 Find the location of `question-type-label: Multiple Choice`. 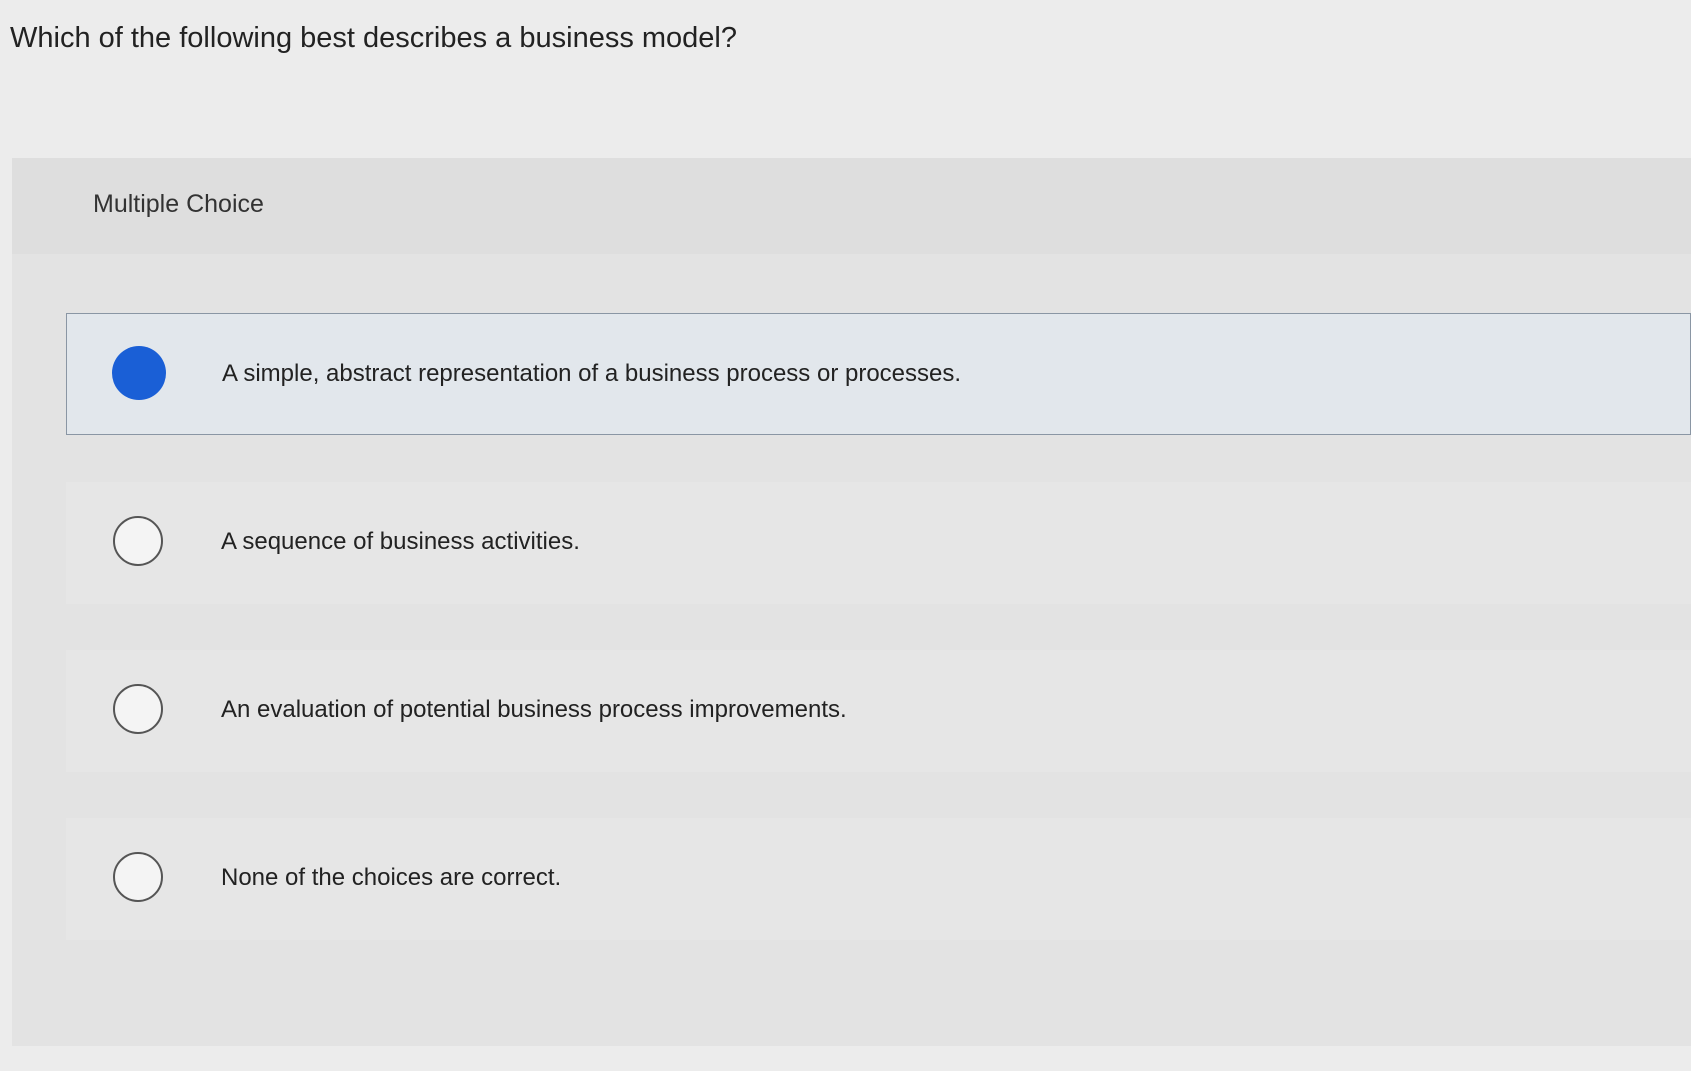

question-type-label: Multiple Choice is located at coordinates (178, 204).